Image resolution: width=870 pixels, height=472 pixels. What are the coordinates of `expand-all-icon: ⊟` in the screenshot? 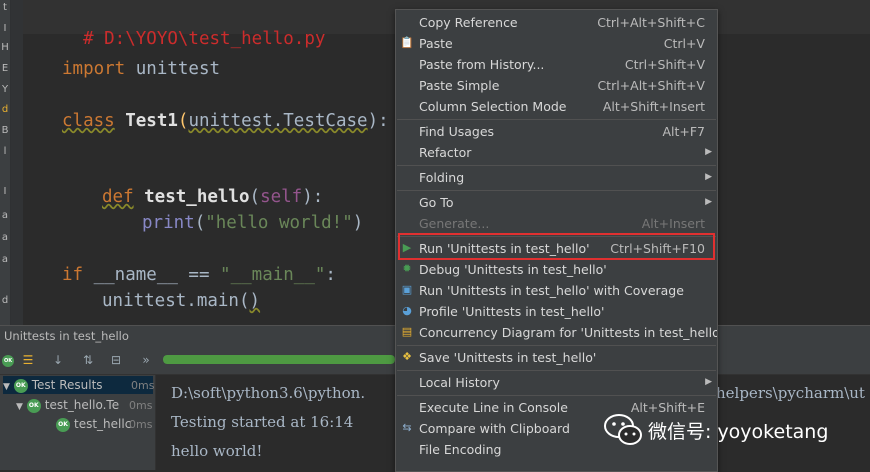 It's located at (116, 360).